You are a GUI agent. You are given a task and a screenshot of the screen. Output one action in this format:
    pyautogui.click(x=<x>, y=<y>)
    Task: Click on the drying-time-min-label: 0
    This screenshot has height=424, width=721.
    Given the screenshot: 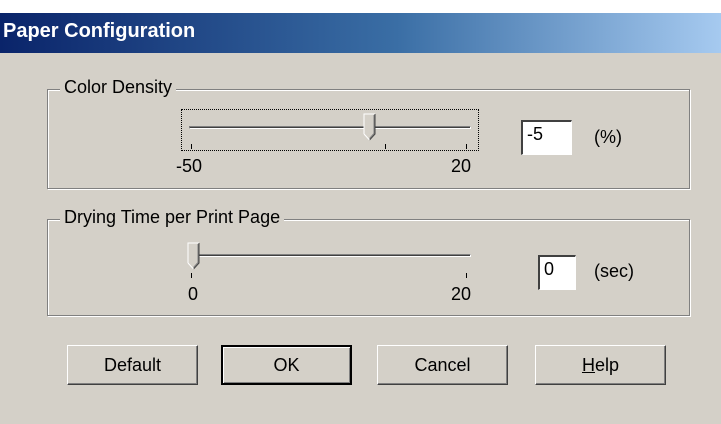 What is the action you would take?
    pyautogui.click(x=193, y=294)
    